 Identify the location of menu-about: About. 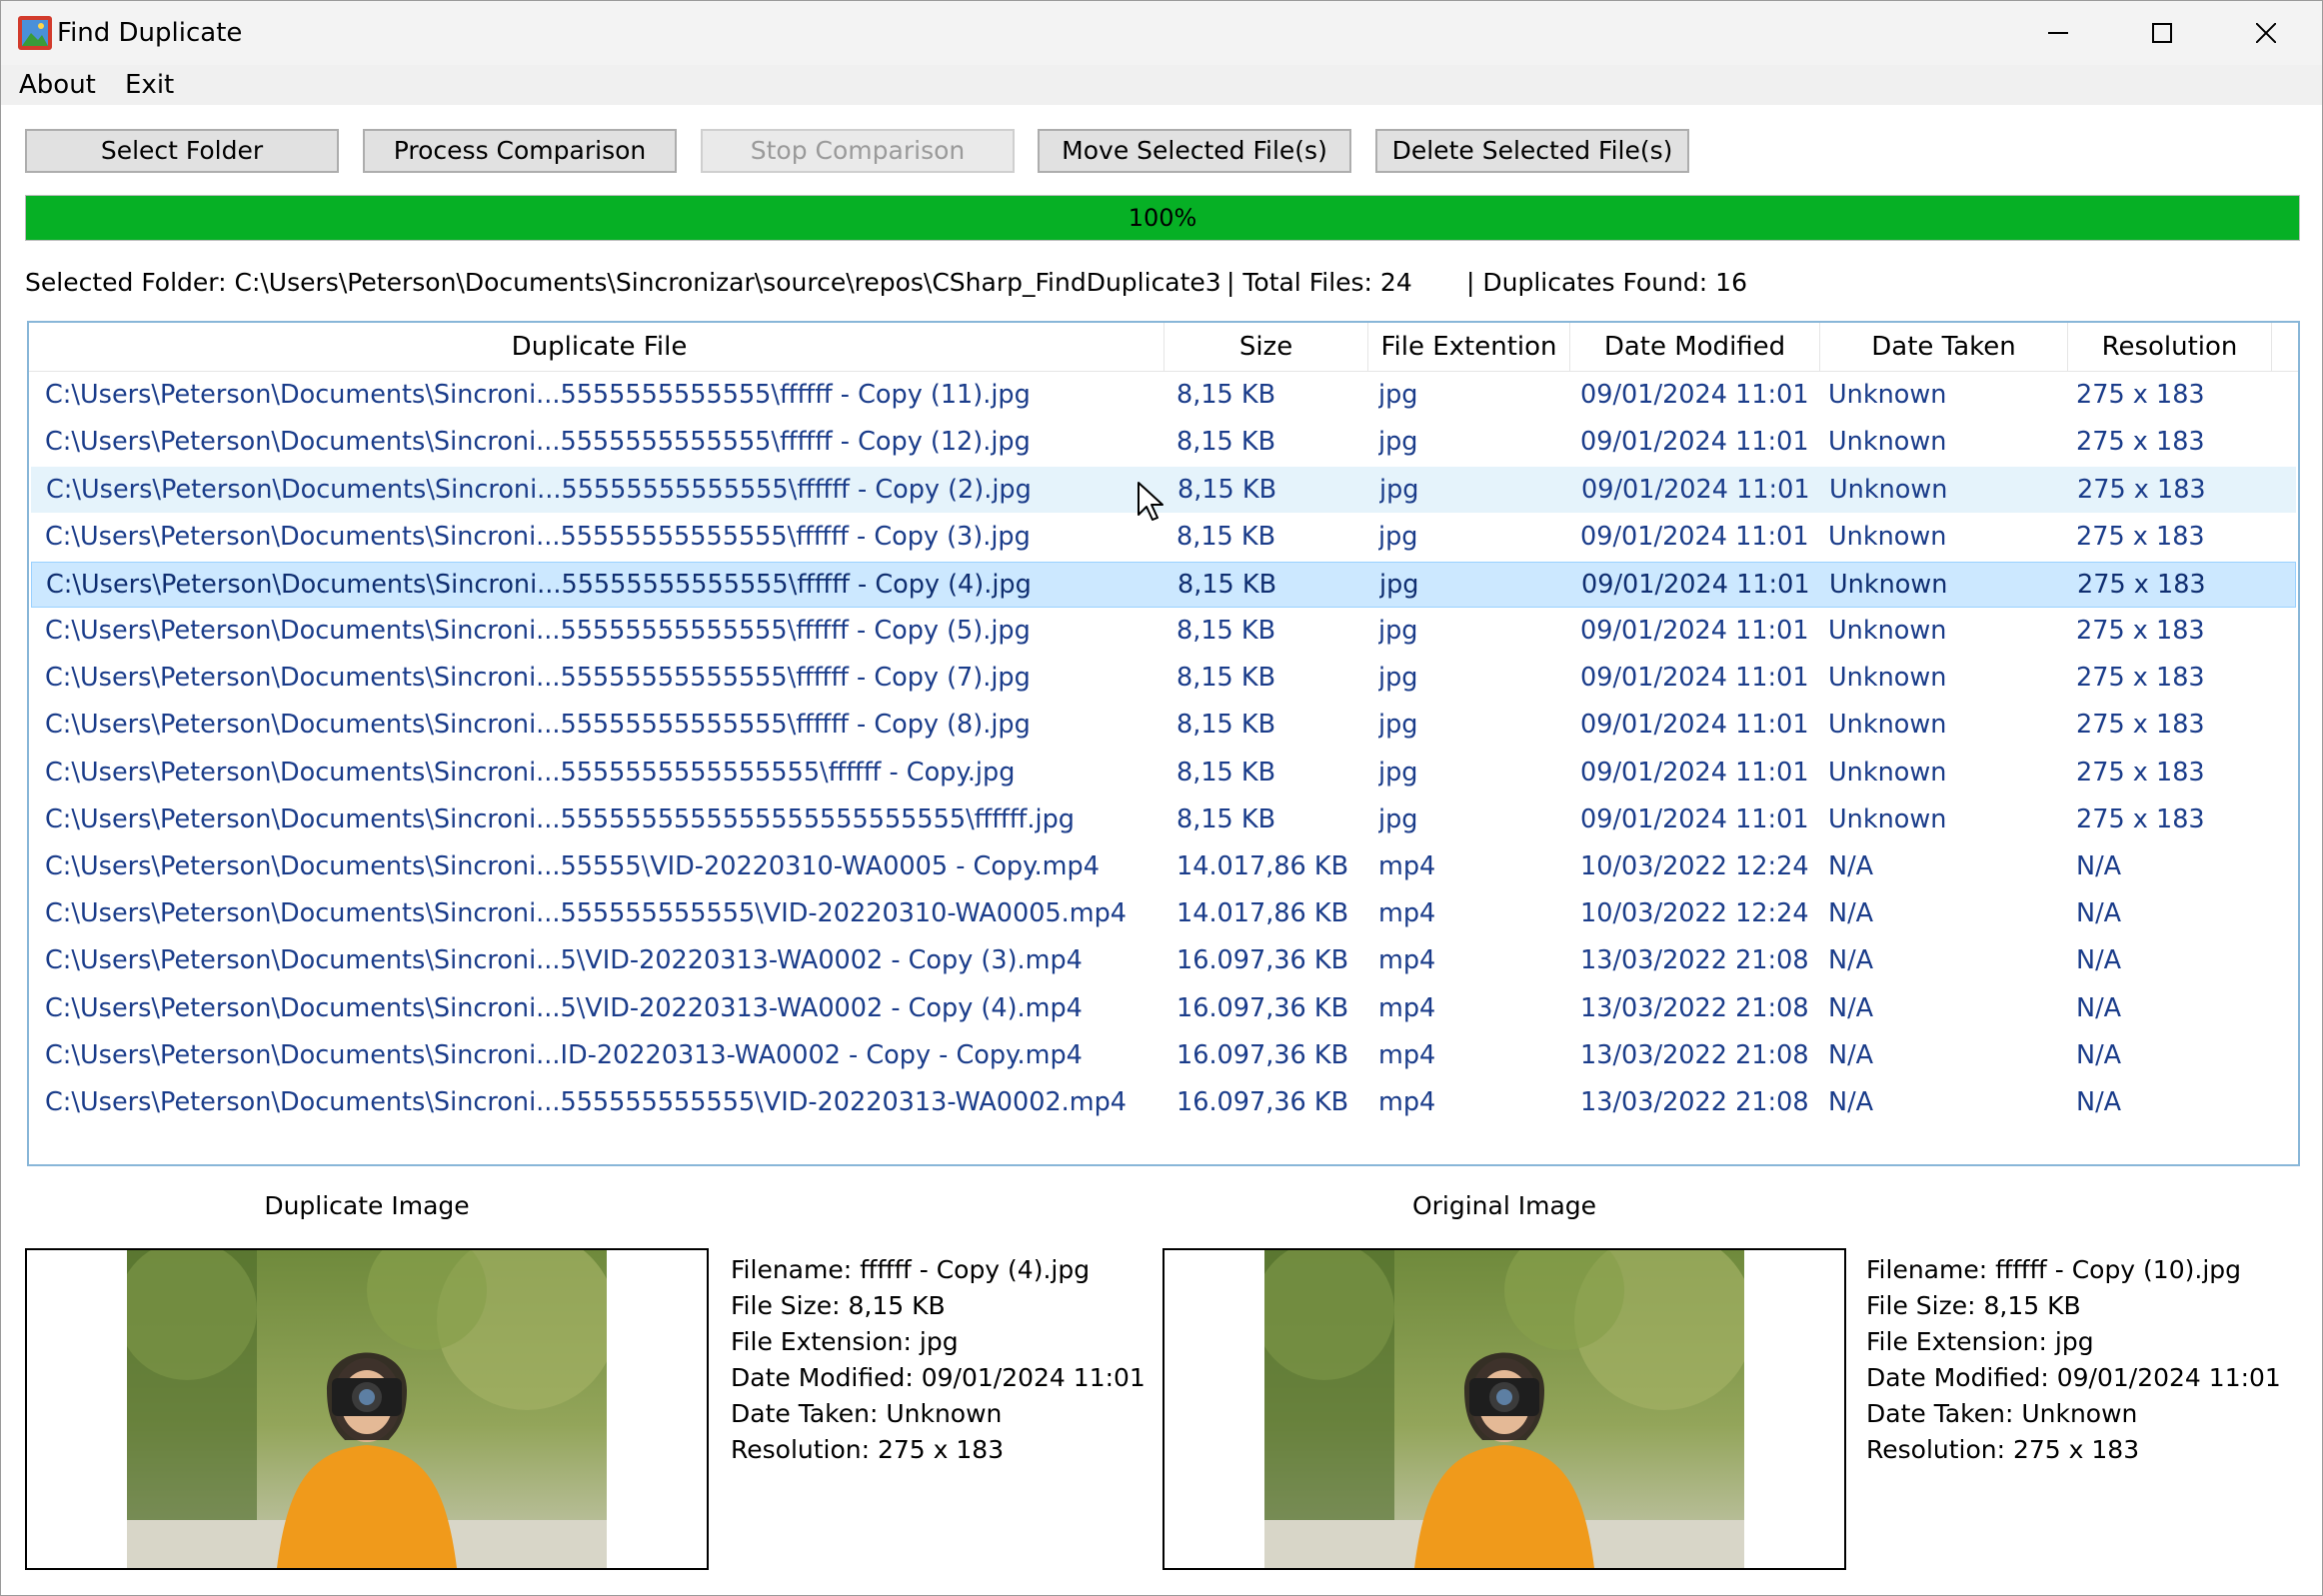
(57, 85).